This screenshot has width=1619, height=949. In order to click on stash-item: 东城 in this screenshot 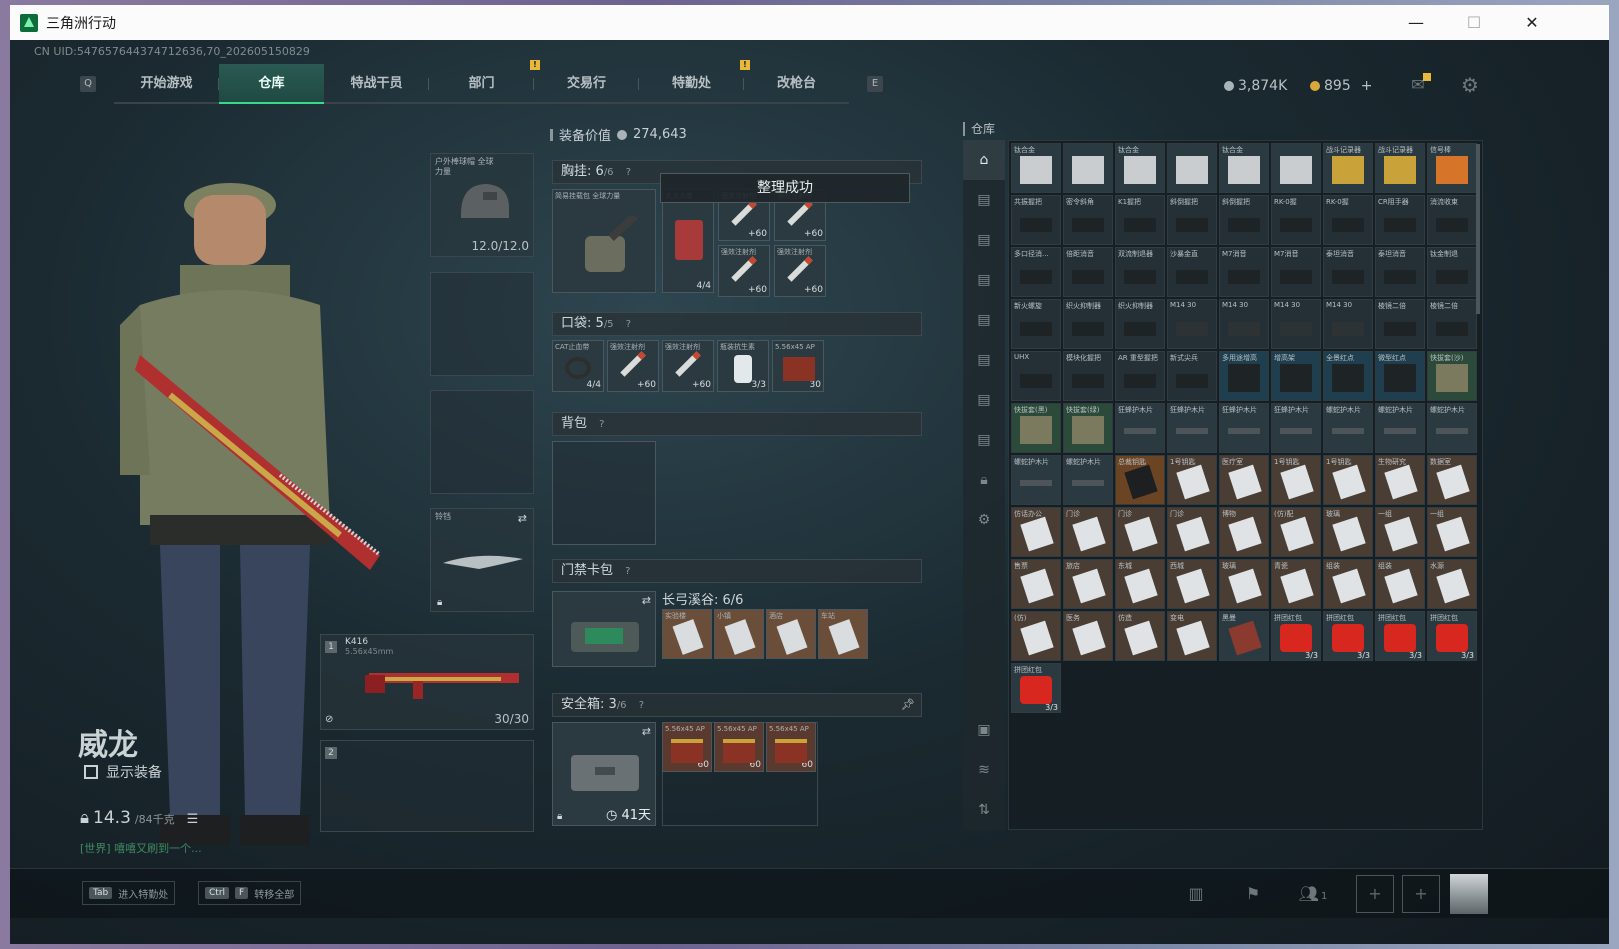, I will do `click(1140, 584)`.